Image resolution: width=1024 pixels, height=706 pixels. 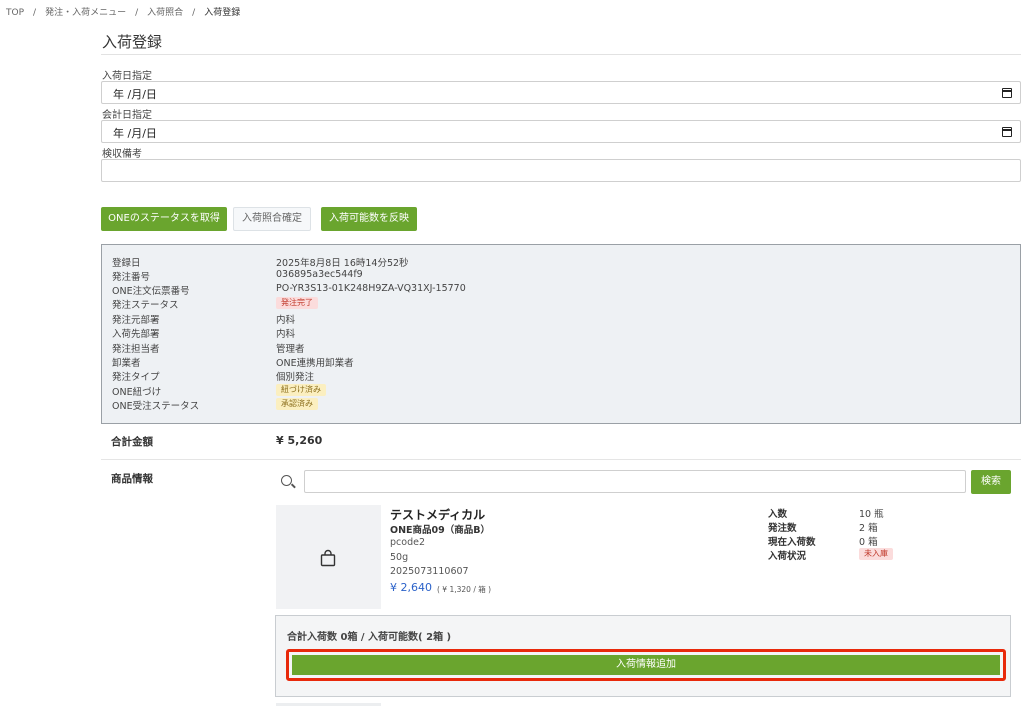 I want to click on stat-key: 発注数, so click(x=782, y=528).